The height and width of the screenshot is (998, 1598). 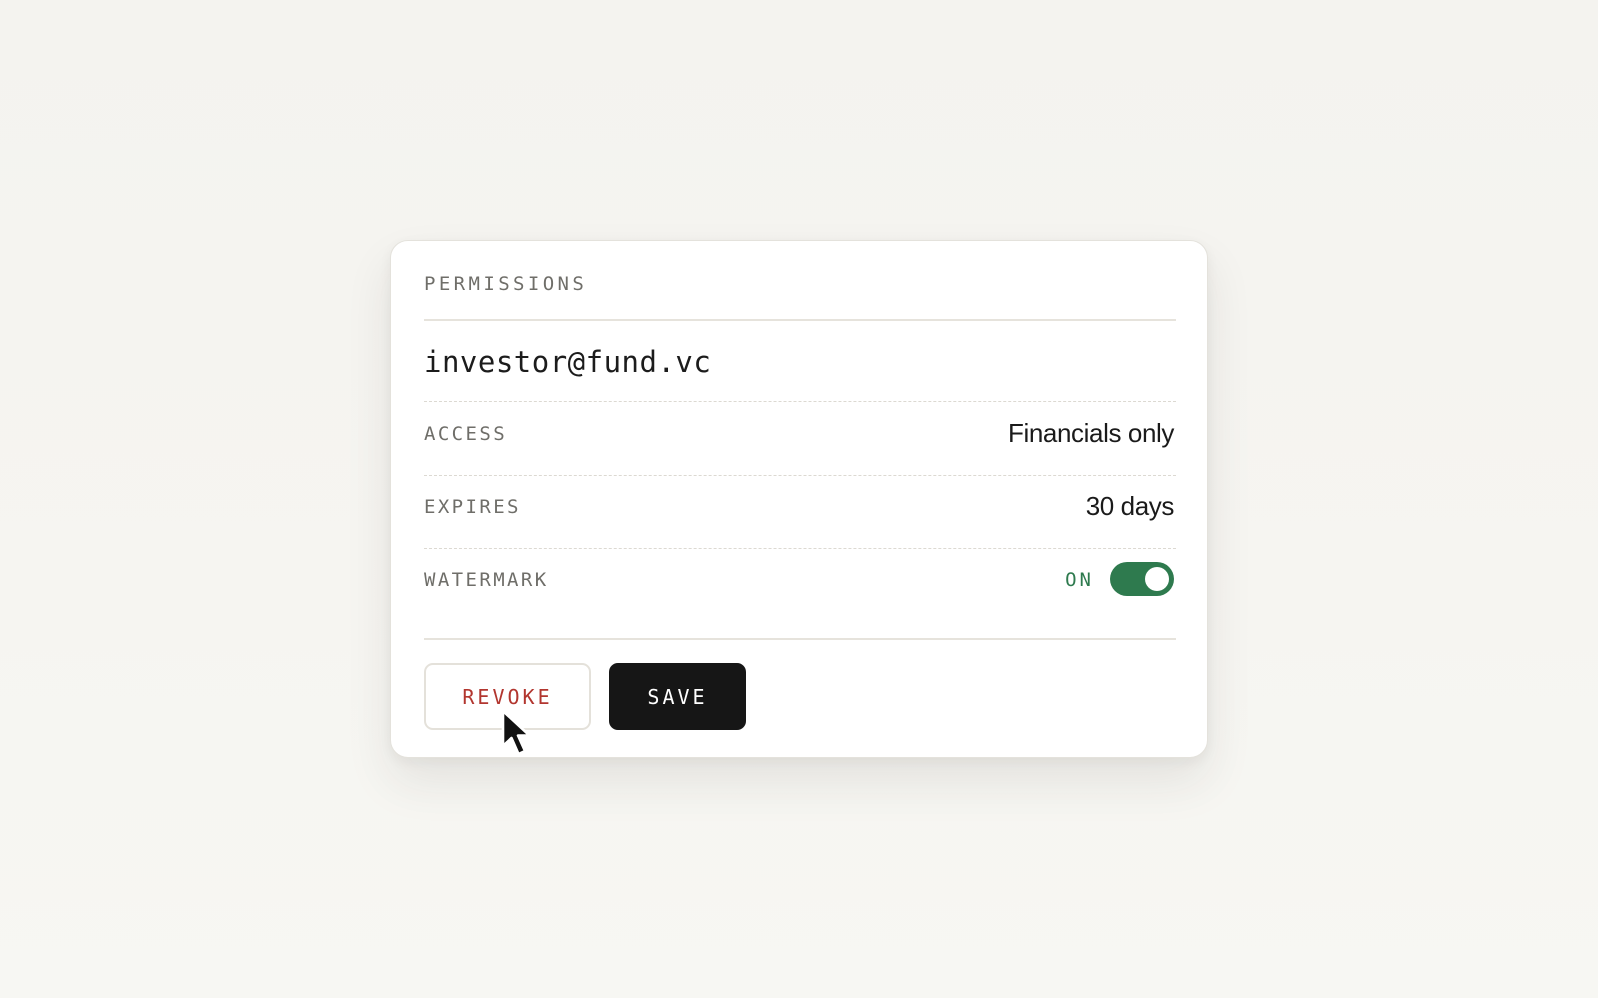 What do you see at coordinates (568, 362) in the screenshot?
I see `recipient-email: investor@fund.vc` at bounding box center [568, 362].